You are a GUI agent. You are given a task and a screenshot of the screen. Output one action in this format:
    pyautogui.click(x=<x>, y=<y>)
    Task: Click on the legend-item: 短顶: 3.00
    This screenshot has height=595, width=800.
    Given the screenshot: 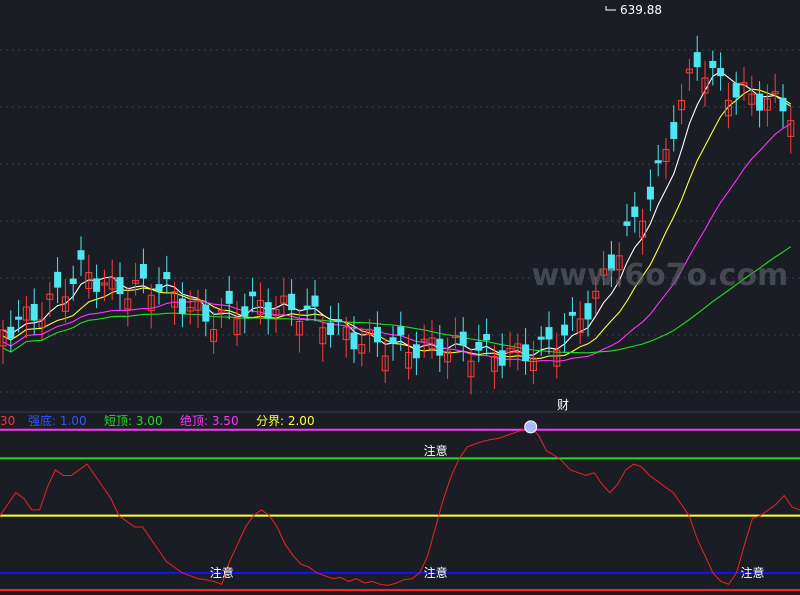 What is the action you would take?
    pyautogui.click(x=133, y=421)
    